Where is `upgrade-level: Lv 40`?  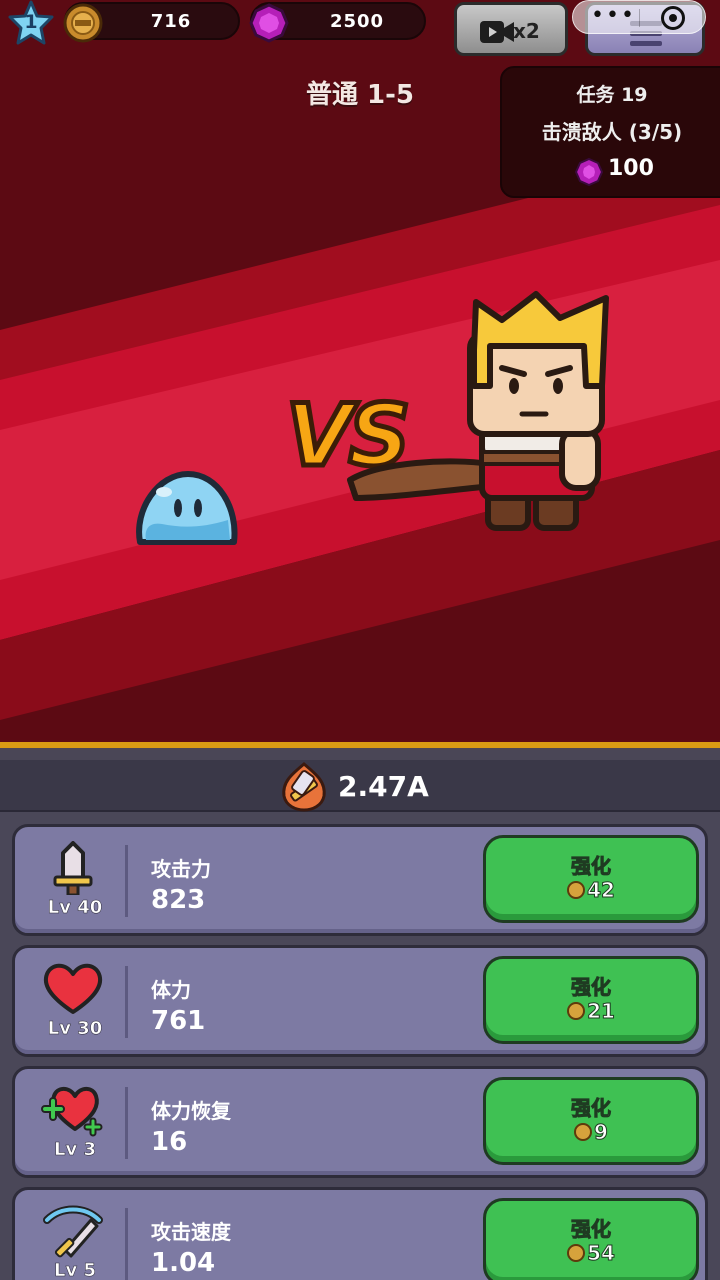
upgrade-level: Lv 40 is located at coordinates (75, 908).